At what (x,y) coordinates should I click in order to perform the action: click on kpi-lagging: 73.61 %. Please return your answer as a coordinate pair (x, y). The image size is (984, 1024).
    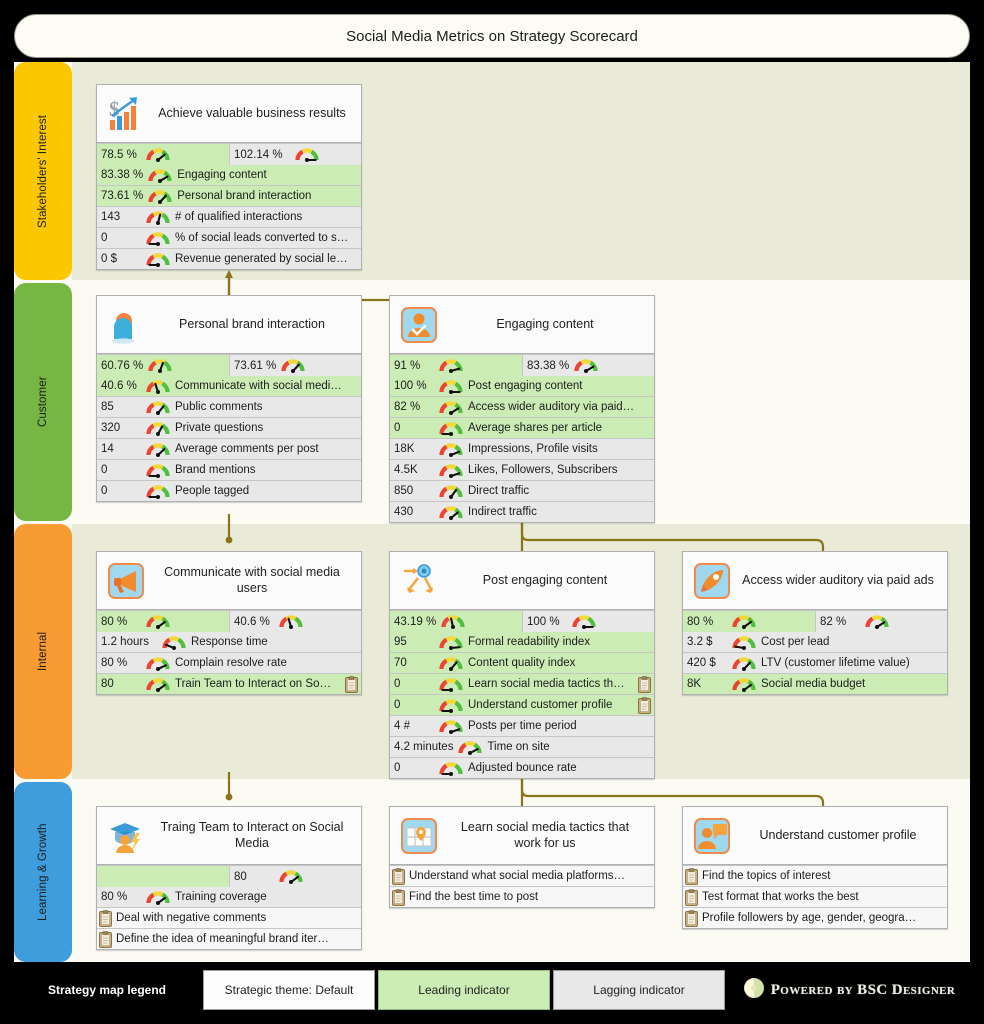
    Looking at the image, I should click on (295, 365).